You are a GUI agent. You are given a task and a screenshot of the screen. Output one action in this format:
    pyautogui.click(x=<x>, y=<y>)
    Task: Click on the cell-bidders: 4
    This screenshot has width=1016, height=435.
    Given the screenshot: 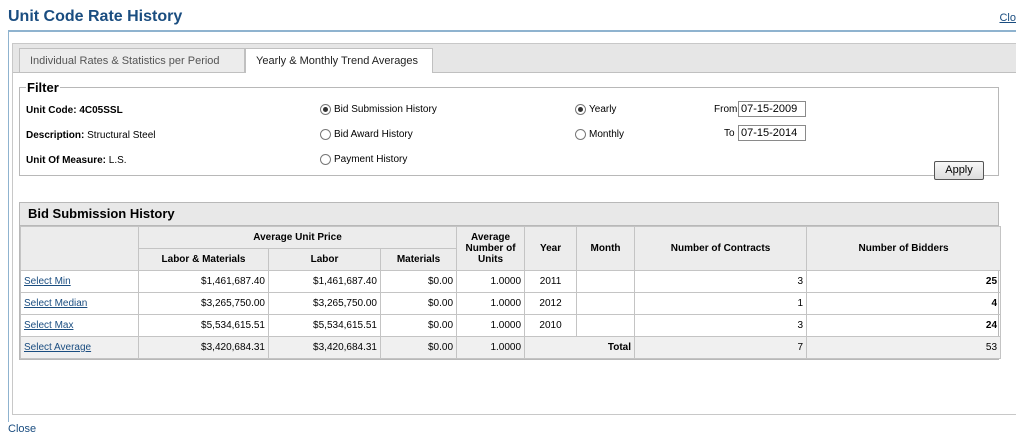 What is the action you would take?
    pyautogui.click(x=904, y=303)
    